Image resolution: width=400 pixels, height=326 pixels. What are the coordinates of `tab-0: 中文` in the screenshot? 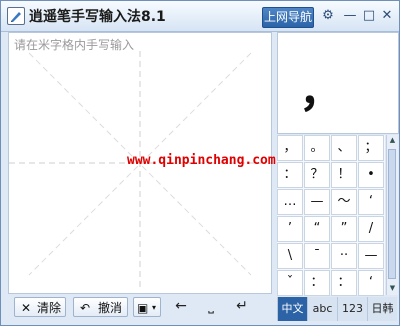 It's located at (292, 309).